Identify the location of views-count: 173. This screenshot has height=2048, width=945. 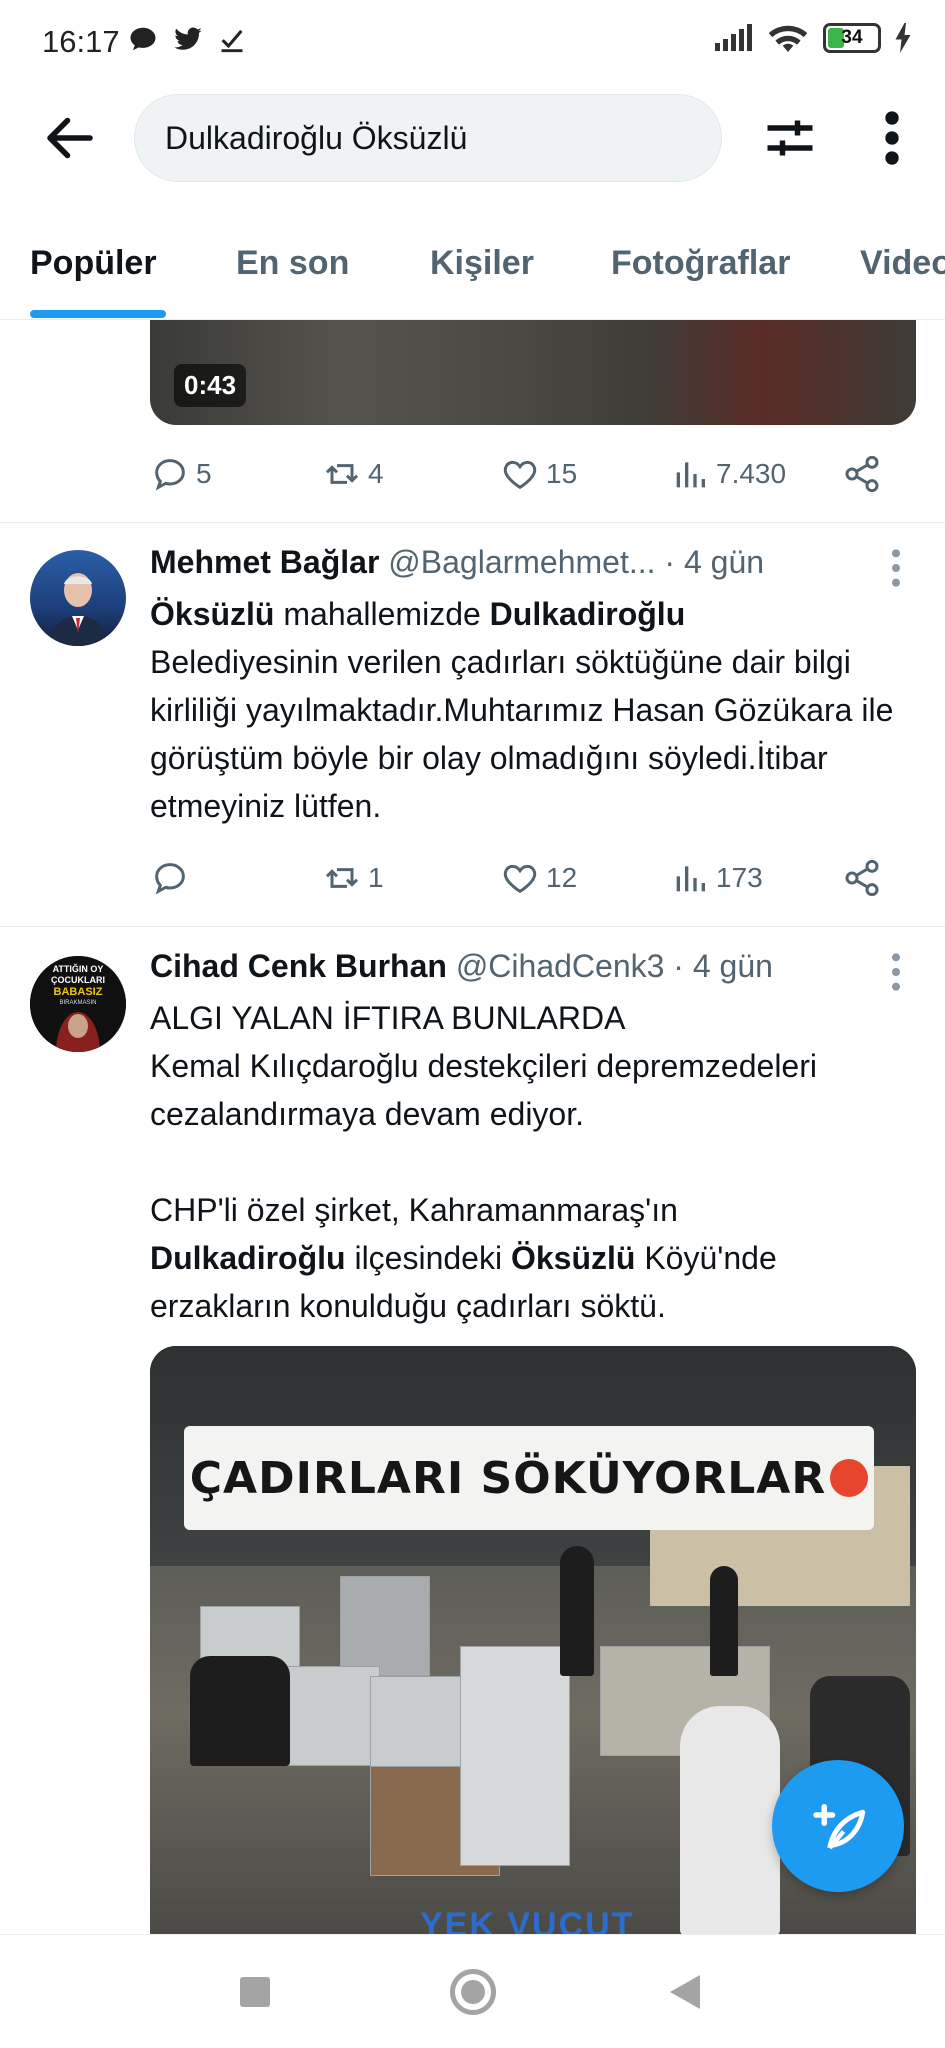
(739, 877).